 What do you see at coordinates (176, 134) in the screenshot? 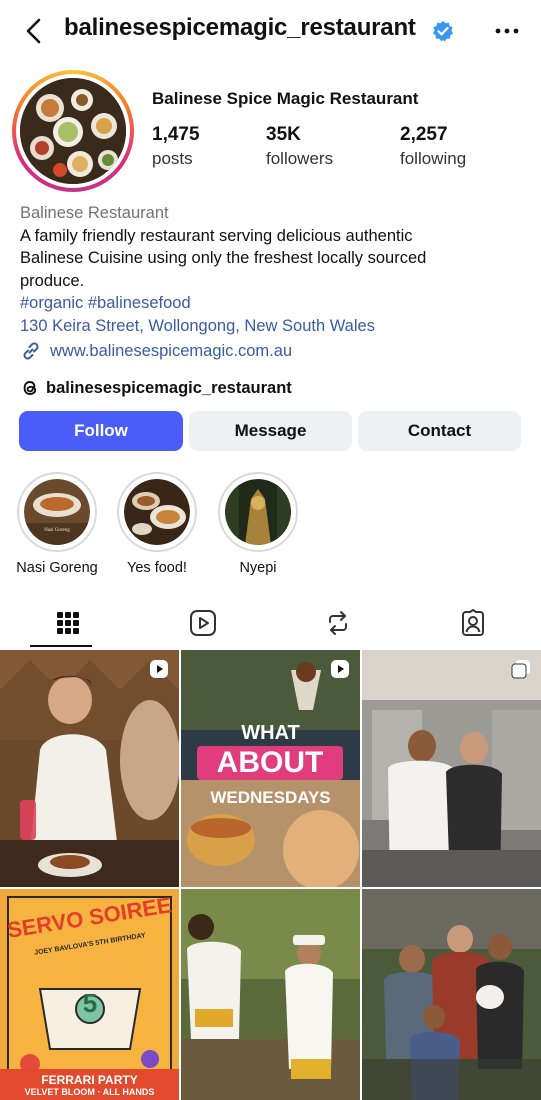
I see `posts-count: 1,475` at bounding box center [176, 134].